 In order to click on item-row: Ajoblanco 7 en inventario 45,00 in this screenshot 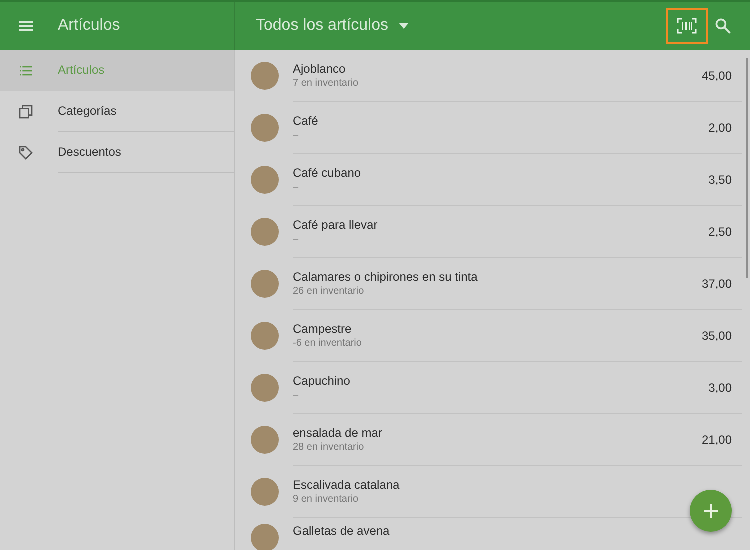, I will do `click(517, 76)`.